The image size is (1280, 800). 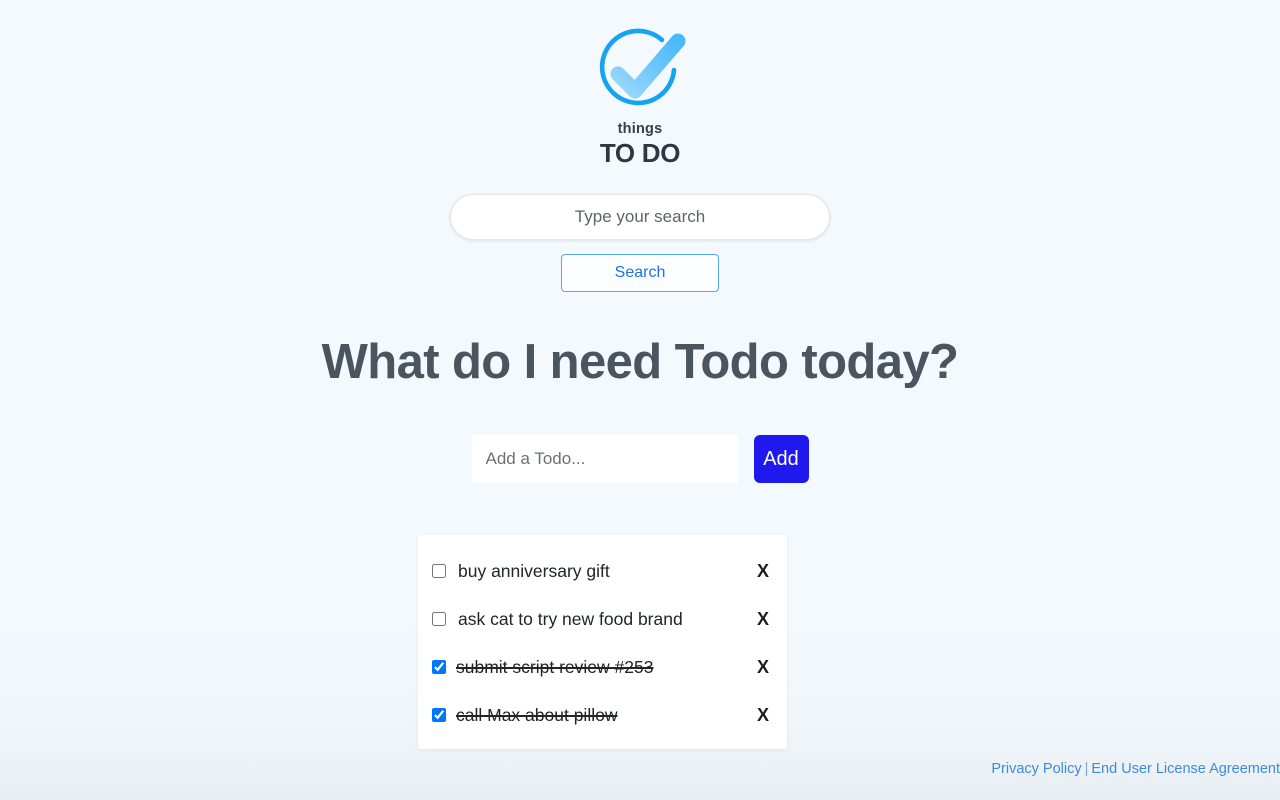 What do you see at coordinates (640, 70) in the screenshot?
I see `circle-check-icon` at bounding box center [640, 70].